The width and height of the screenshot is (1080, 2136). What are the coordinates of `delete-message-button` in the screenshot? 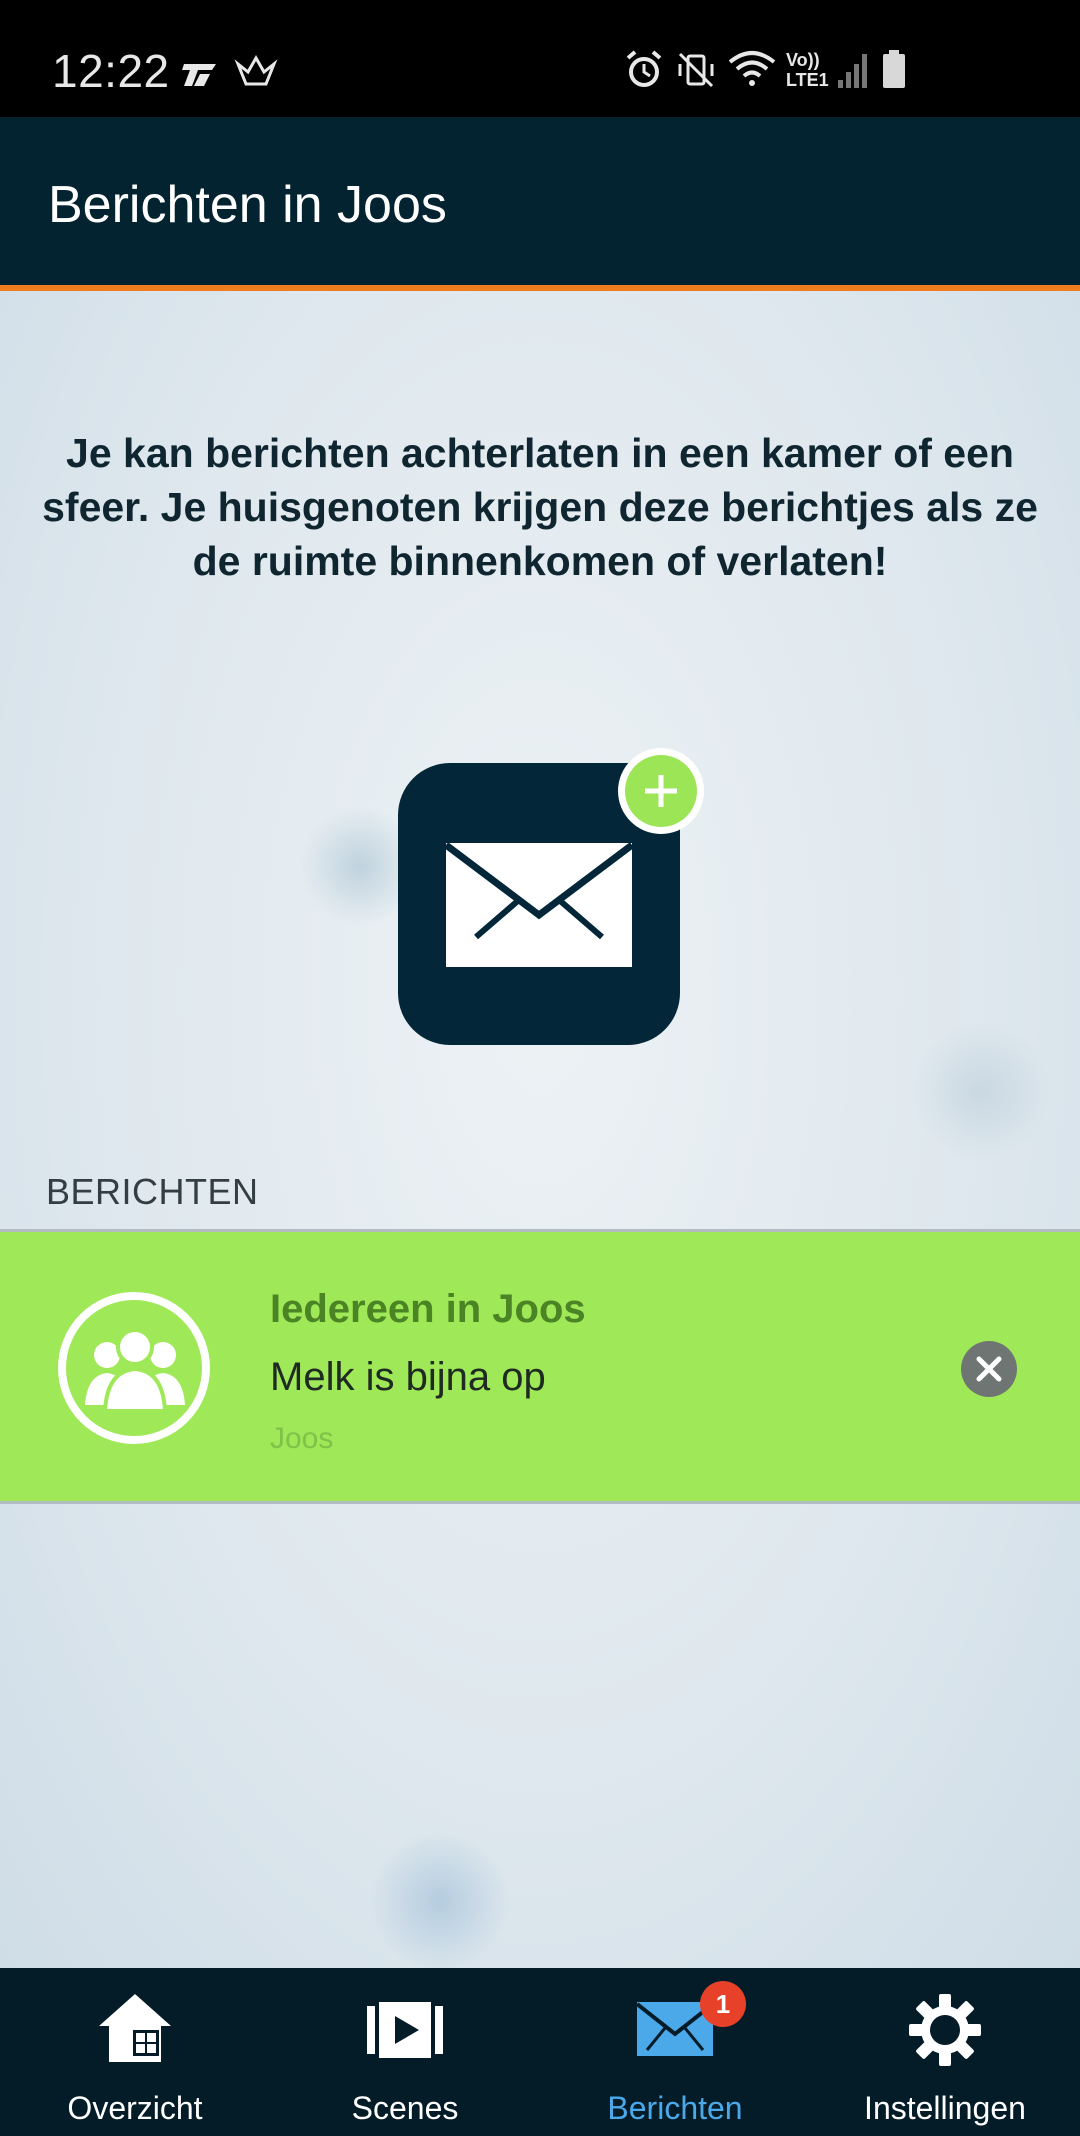 It's located at (989, 1369).